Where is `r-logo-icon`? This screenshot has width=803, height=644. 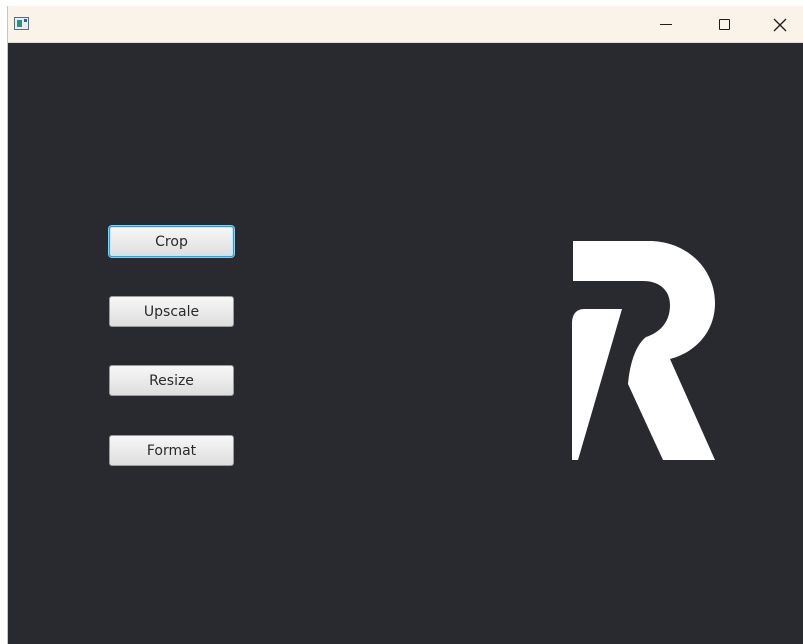
r-logo-icon is located at coordinates (643, 350).